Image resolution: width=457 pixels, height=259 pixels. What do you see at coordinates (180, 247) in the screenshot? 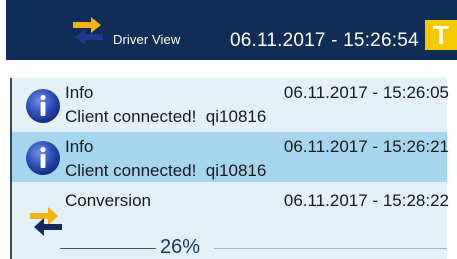
I see `progress-percent-label: 26%` at bounding box center [180, 247].